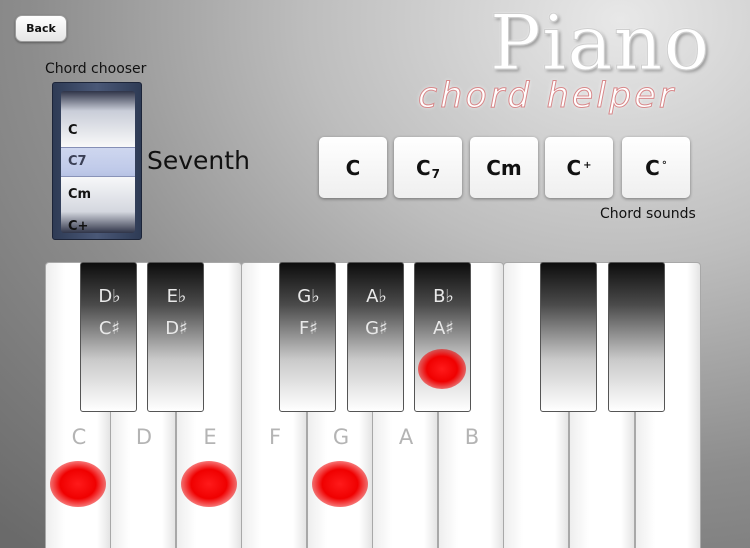 This screenshot has height=548, width=750. I want to click on app-title: Piano, so click(600, 43).